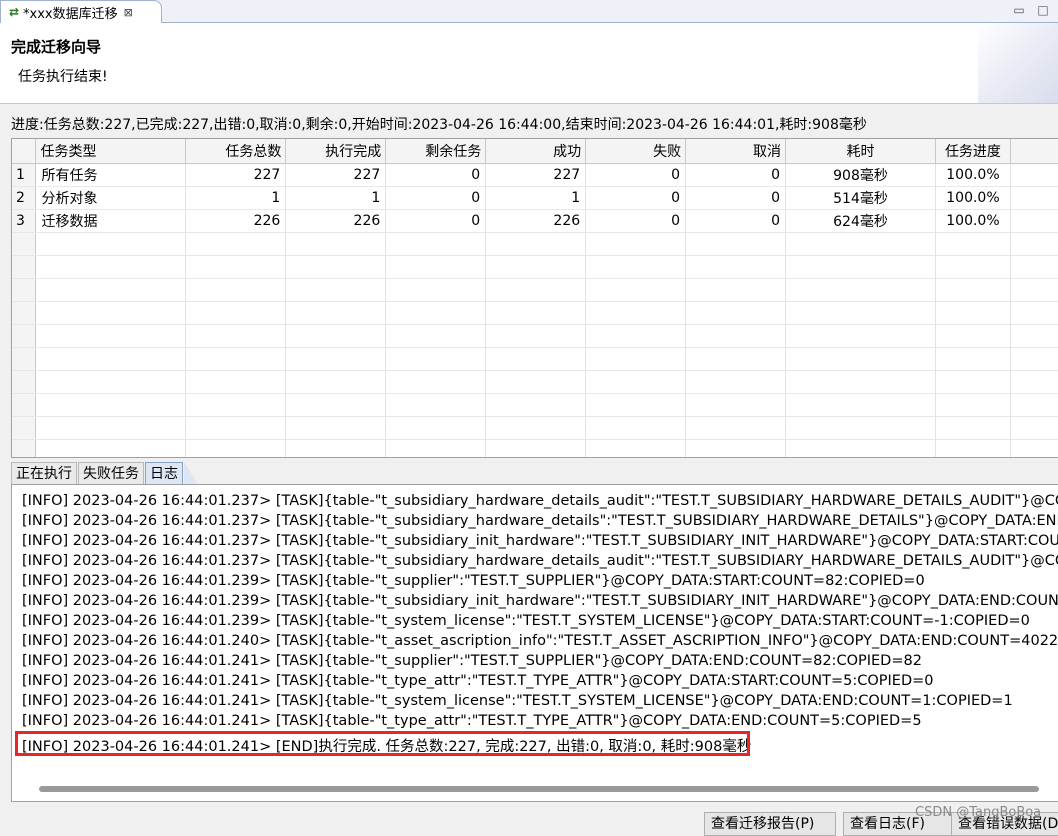 The image size is (1058, 836). What do you see at coordinates (164, 473) in the screenshot?
I see `tab-log: 日志` at bounding box center [164, 473].